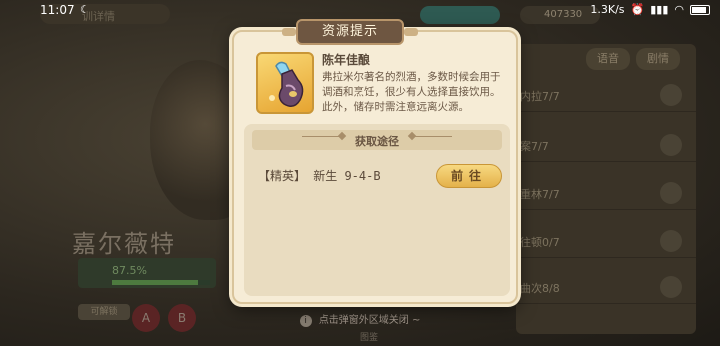 This screenshot has width=720, height=346. I want to click on list-item: 重林7/7, so click(606, 193).